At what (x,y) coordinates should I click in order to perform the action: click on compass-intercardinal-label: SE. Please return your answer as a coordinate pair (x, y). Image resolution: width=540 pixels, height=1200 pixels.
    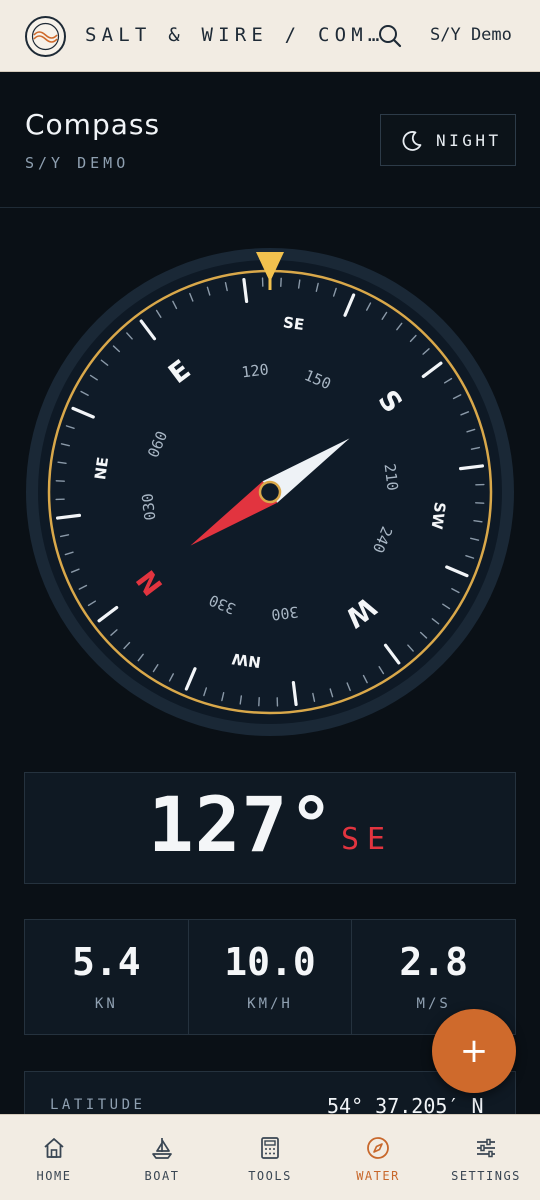
    Looking at the image, I should click on (293, 323).